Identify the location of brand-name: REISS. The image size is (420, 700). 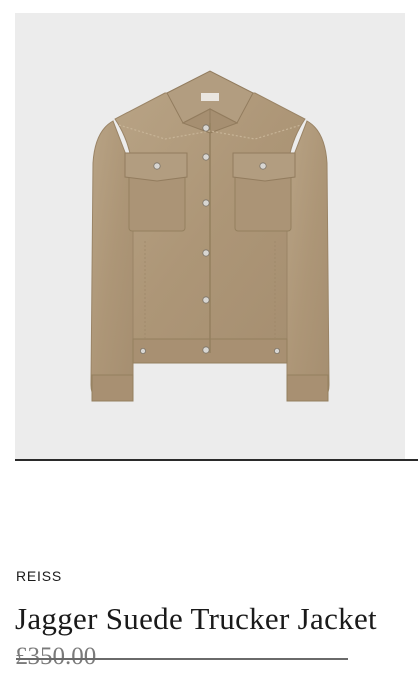
(39, 576).